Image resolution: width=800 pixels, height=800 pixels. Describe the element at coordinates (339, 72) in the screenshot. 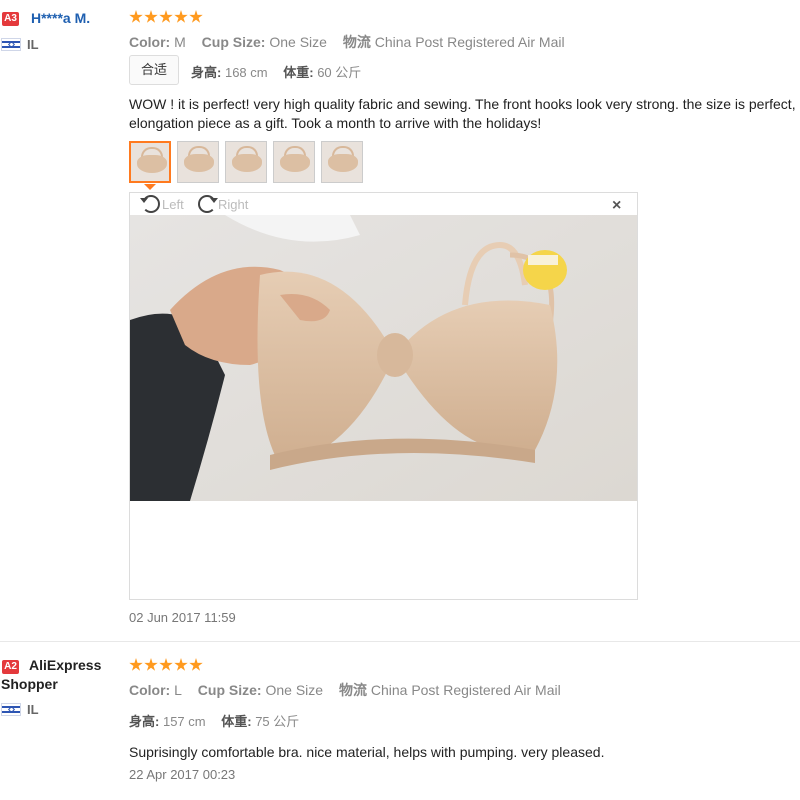

I see `weight-value: 60 公斤` at that location.